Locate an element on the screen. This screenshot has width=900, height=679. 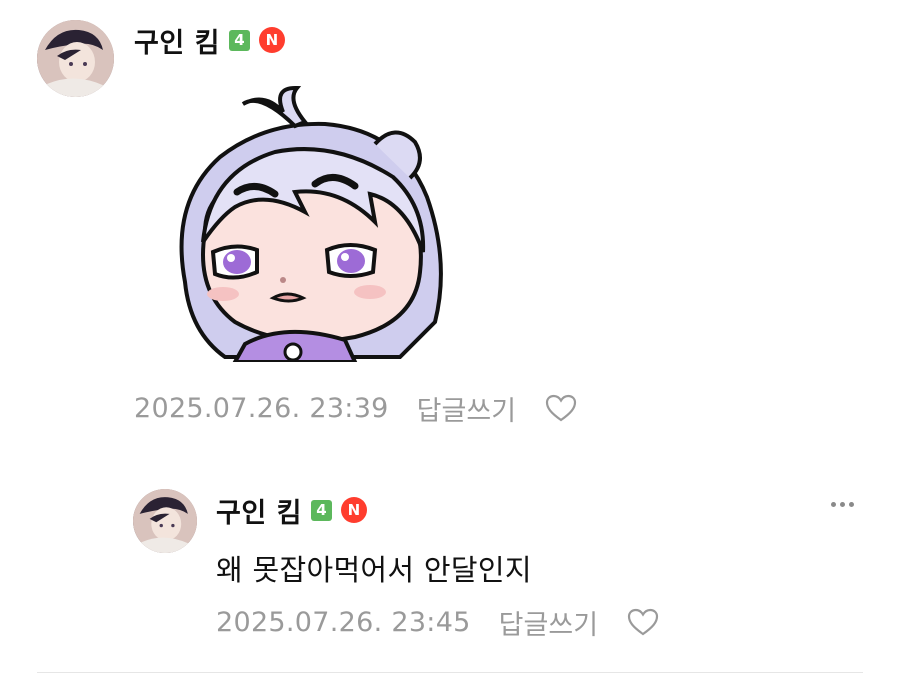
comment-text: 왜 못잡아먹어서 안달인지 is located at coordinates (374, 570).